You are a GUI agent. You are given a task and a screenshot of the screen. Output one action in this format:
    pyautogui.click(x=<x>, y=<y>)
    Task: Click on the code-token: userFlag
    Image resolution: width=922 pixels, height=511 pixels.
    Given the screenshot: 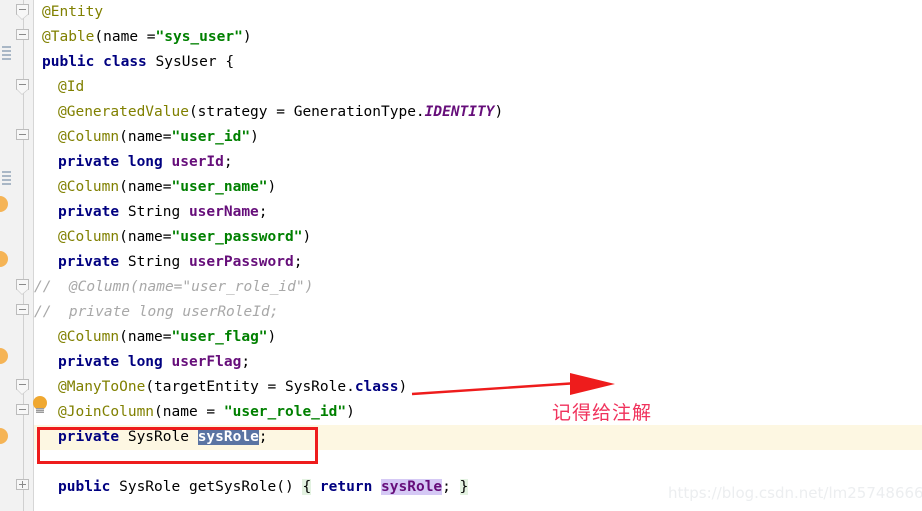 What is the action you would take?
    pyautogui.click(x=206, y=362)
    